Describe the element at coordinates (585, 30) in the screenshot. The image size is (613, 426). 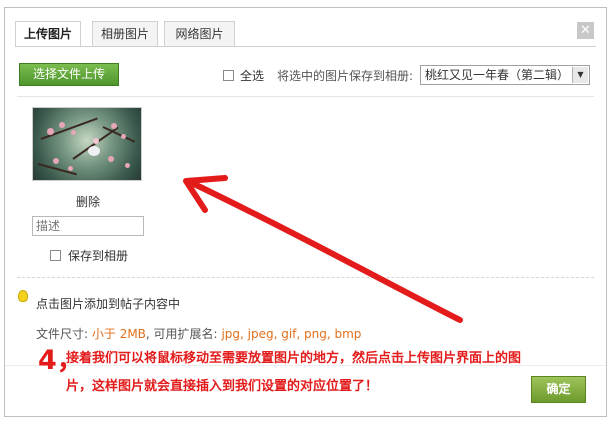
I see `close-icon: ✕` at that location.